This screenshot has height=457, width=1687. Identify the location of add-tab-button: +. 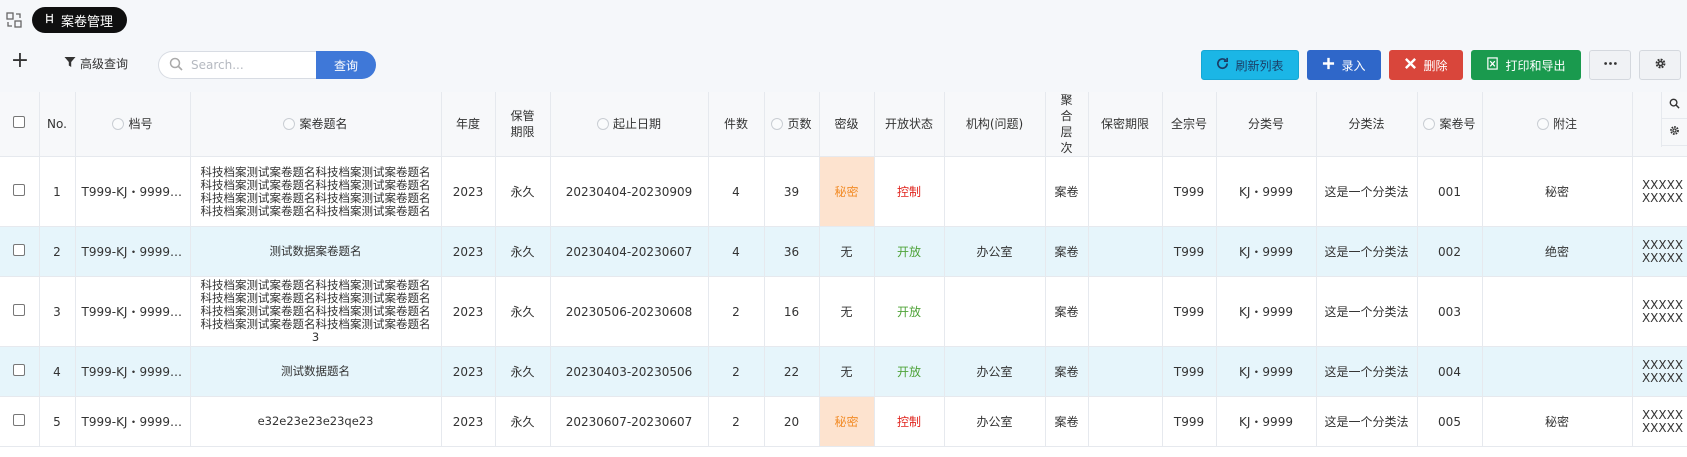
(20, 61).